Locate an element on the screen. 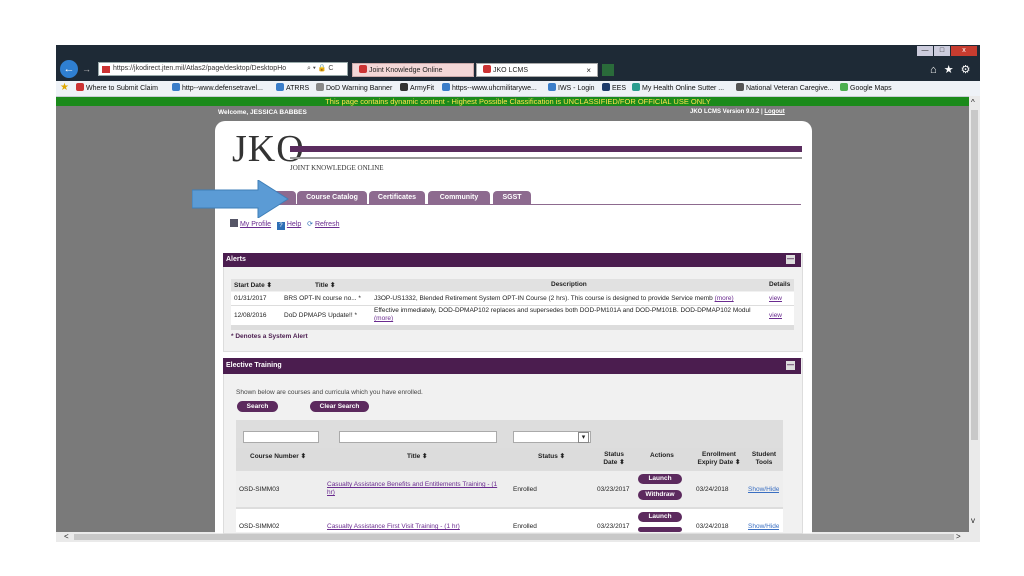 Image resolution: width=1024 pixels, height=576 pixels. tab-certificates: Certificates is located at coordinates (397, 197).